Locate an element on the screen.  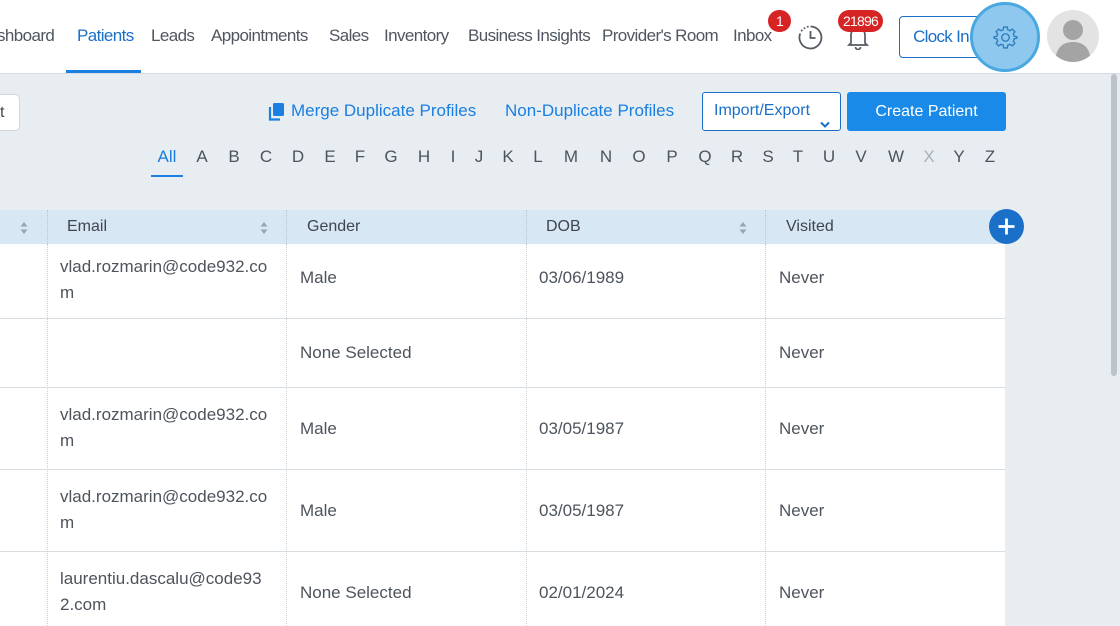
letter-filter-n: N is located at coordinates (606, 157).